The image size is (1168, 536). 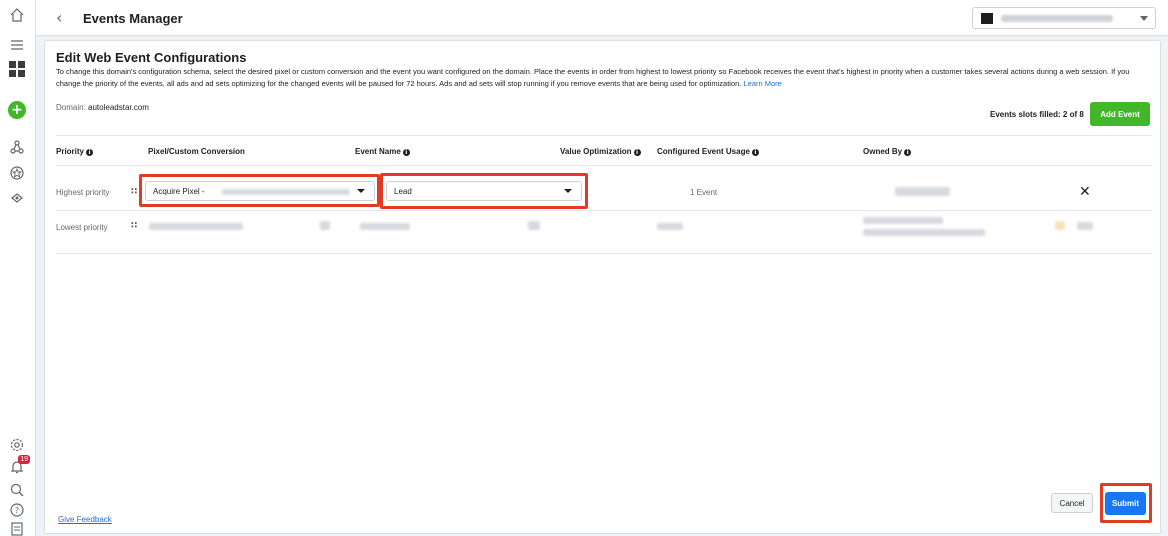 What do you see at coordinates (600, 151) in the screenshot?
I see `column-header-value-optimization: Value Optimization i` at bounding box center [600, 151].